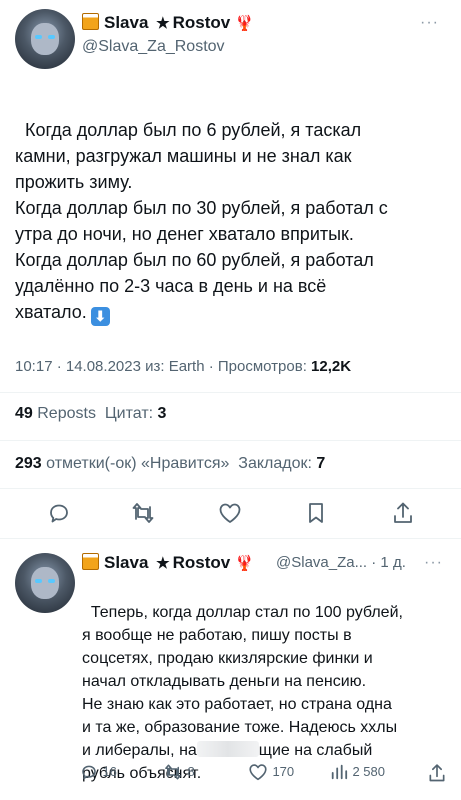 The height and width of the screenshot is (800, 461). What do you see at coordinates (170, 464) in the screenshot?
I see `likes-bookmarks-stats: 293 отметки(-ок) «Нравится» Закладок: 7` at bounding box center [170, 464].